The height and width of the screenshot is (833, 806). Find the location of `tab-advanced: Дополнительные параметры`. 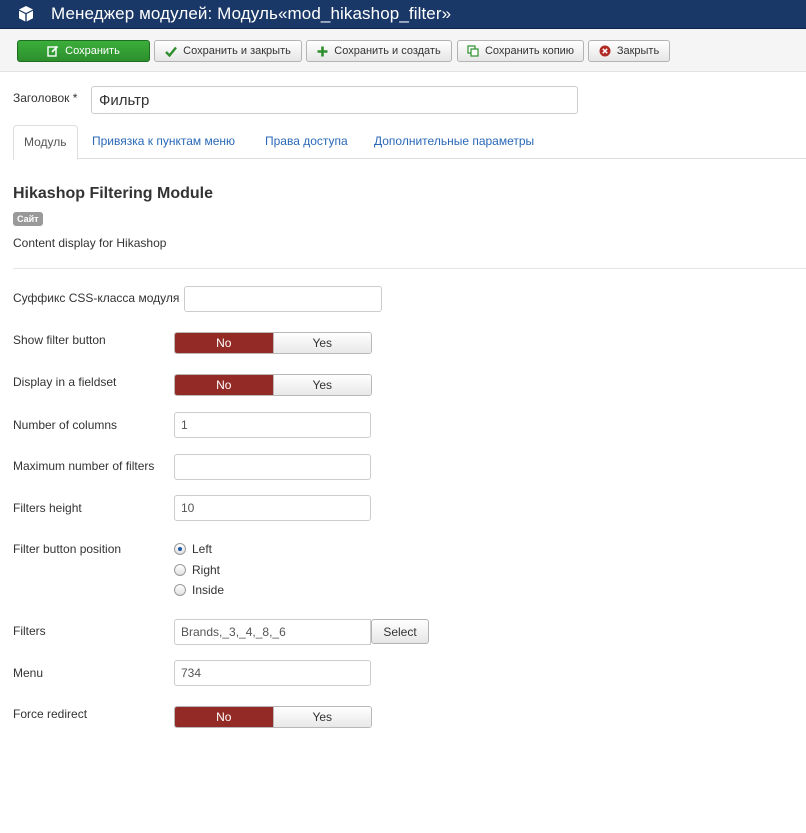

tab-advanced: Дополнительные параметры is located at coordinates (454, 142).